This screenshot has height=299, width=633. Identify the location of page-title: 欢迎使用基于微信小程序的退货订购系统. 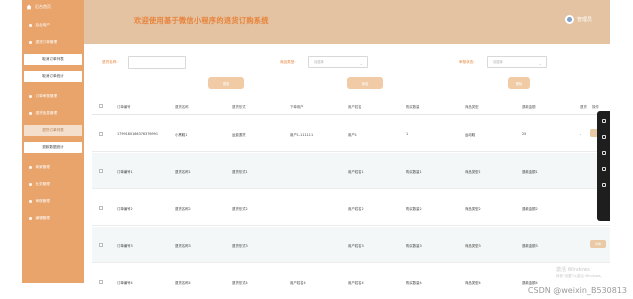
(201, 20).